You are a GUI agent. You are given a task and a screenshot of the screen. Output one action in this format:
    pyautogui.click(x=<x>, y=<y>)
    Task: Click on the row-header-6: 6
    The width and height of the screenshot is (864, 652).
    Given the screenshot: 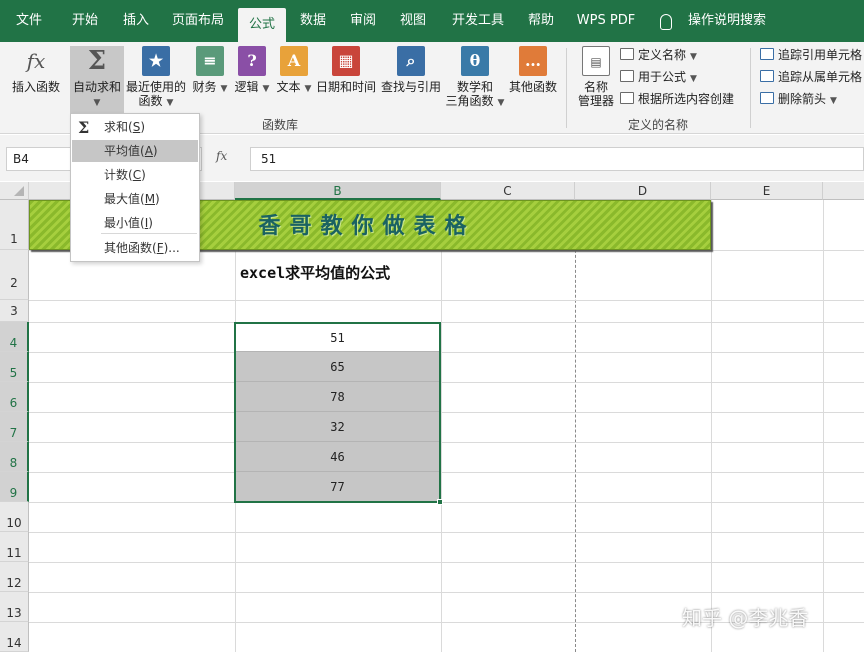 What is the action you would take?
    pyautogui.click(x=14, y=397)
    